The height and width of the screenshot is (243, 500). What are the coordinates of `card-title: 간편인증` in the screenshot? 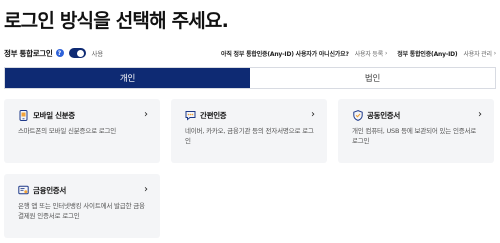 It's located at (213, 115).